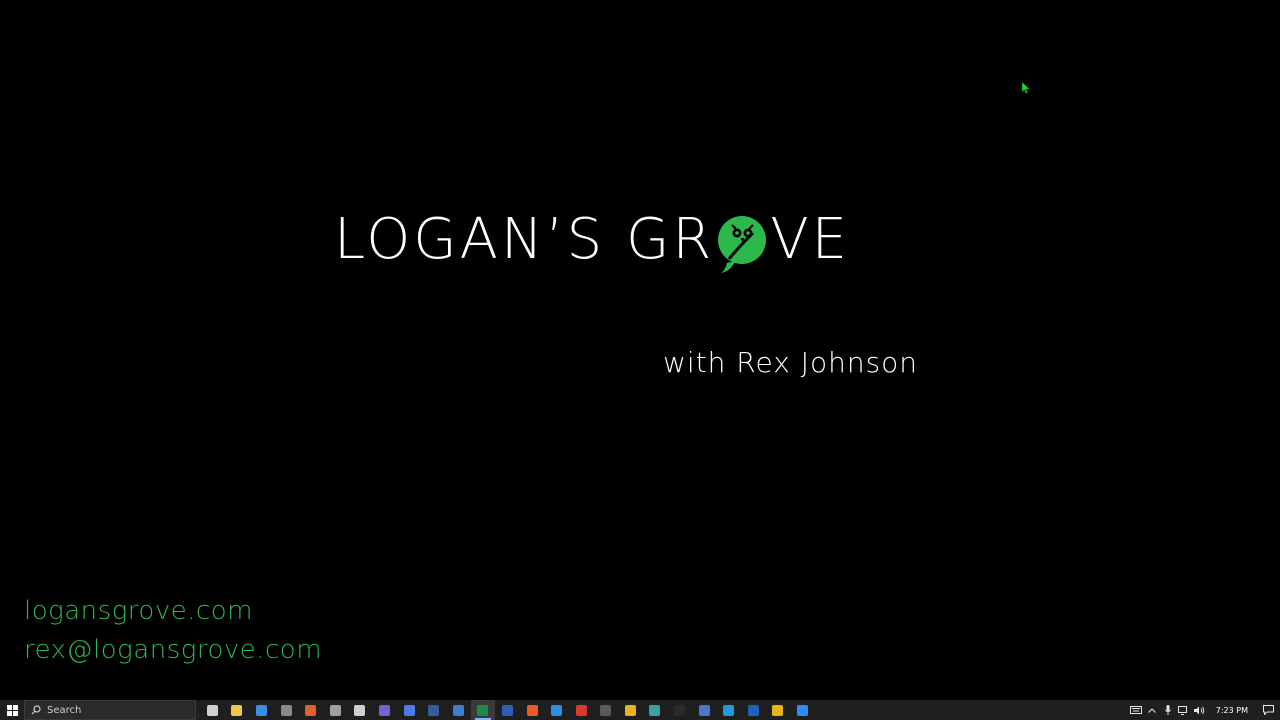  Describe the element at coordinates (110, 710) in the screenshot. I see `taskbar-search-box: Search` at that location.